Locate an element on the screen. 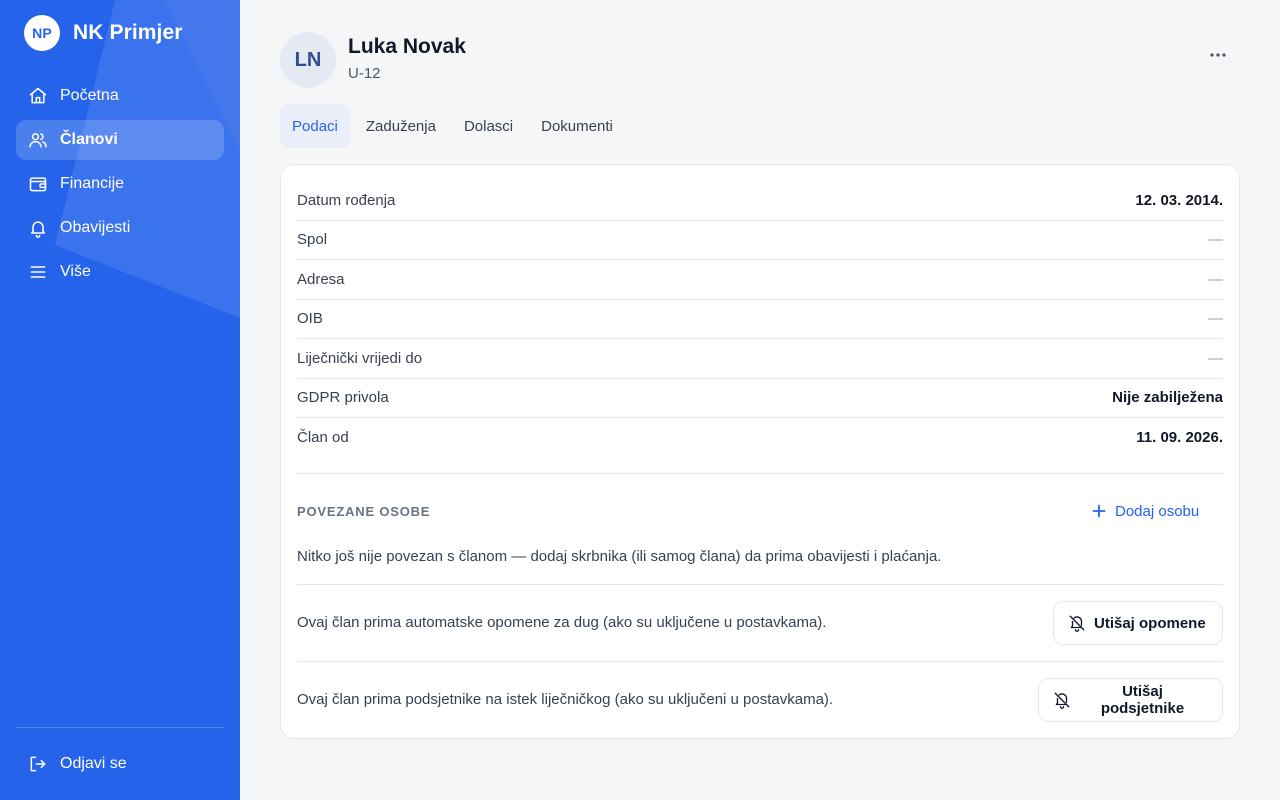  sidebar-item-pocetna: Početna is located at coordinates (120, 96).